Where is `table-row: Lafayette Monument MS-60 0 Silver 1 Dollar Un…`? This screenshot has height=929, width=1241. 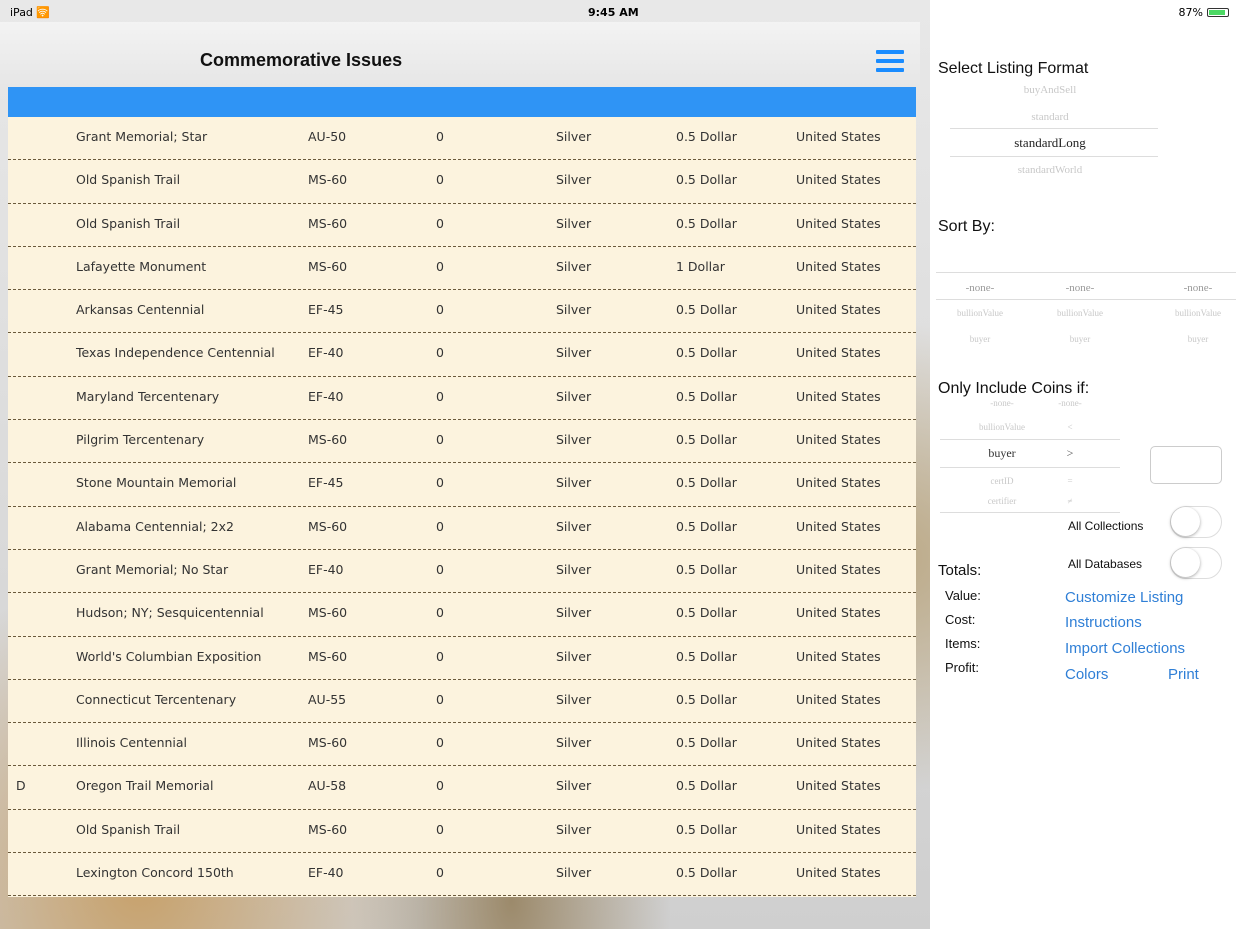 table-row: Lafayette Monument MS-60 0 Silver 1 Dollar Un… is located at coordinates (462, 269).